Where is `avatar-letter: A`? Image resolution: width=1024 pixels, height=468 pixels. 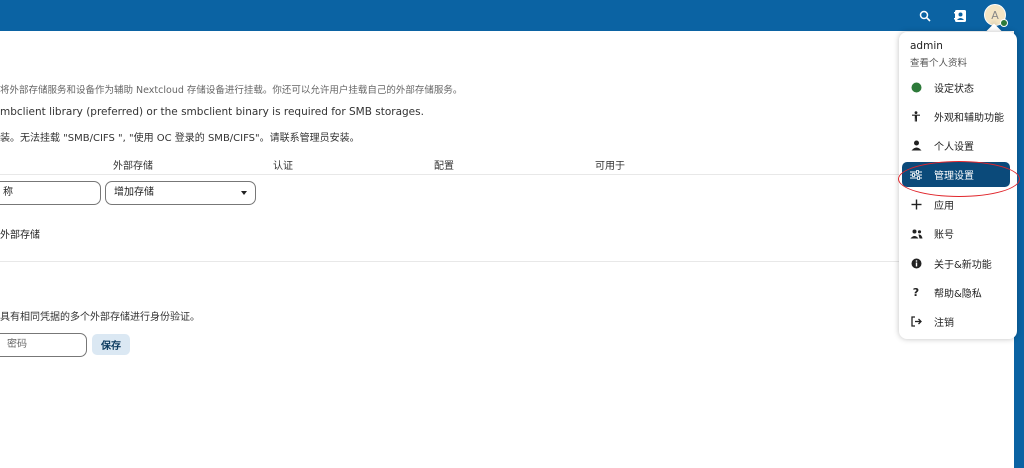
avatar-letter: A is located at coordinates (995, 15).